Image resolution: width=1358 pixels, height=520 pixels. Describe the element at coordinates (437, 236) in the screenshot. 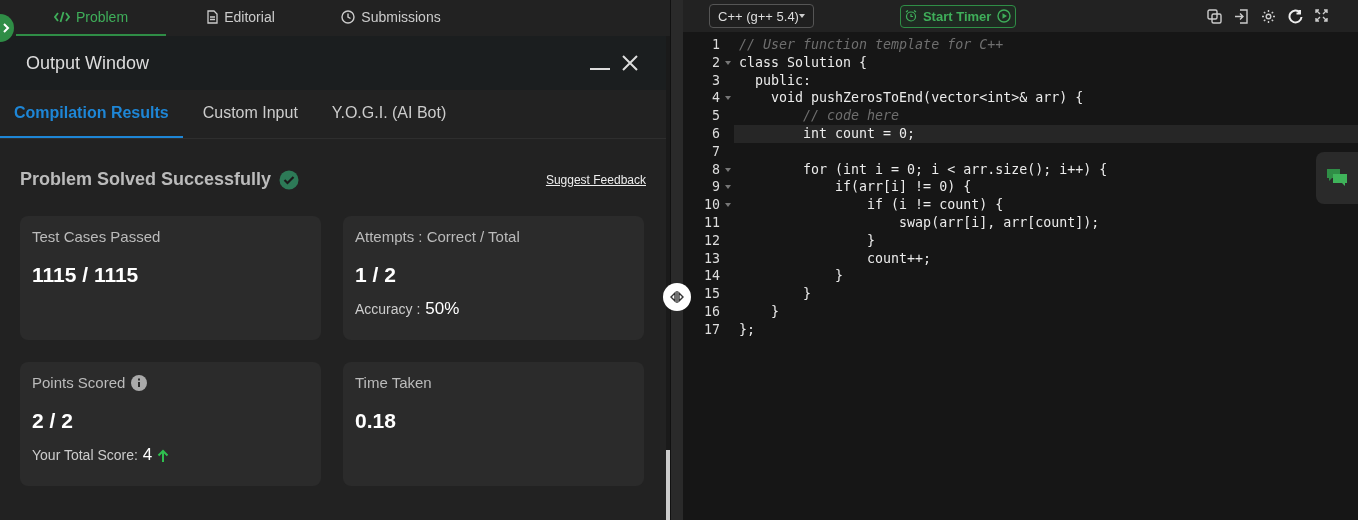

I see `card-title: Attempts : Correct / Total` at that location.